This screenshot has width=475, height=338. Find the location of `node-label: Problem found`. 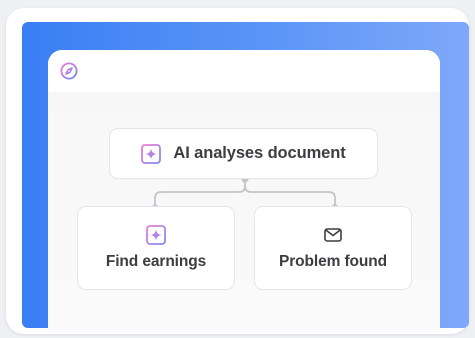

node-label: Problem found is located at coordinates (333, 261).